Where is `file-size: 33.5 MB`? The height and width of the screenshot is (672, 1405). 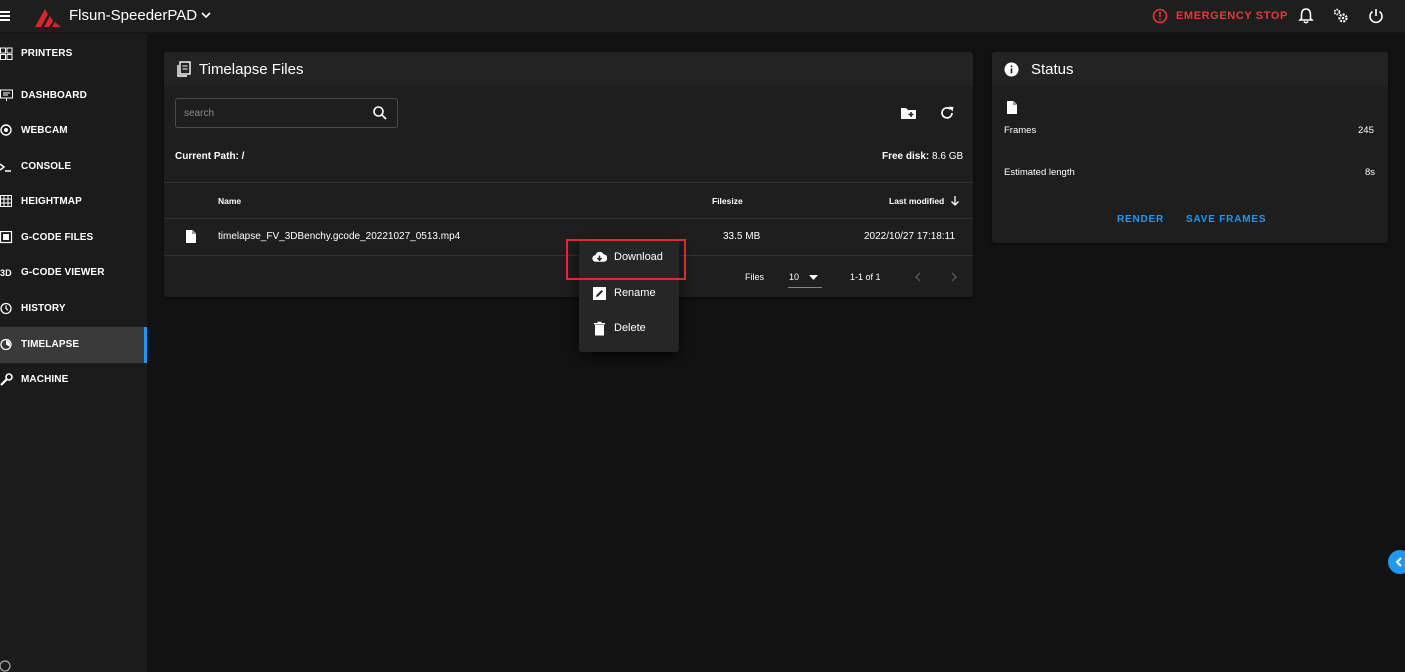
file-size: 33.5 MB is located at coordinates (742, 236).